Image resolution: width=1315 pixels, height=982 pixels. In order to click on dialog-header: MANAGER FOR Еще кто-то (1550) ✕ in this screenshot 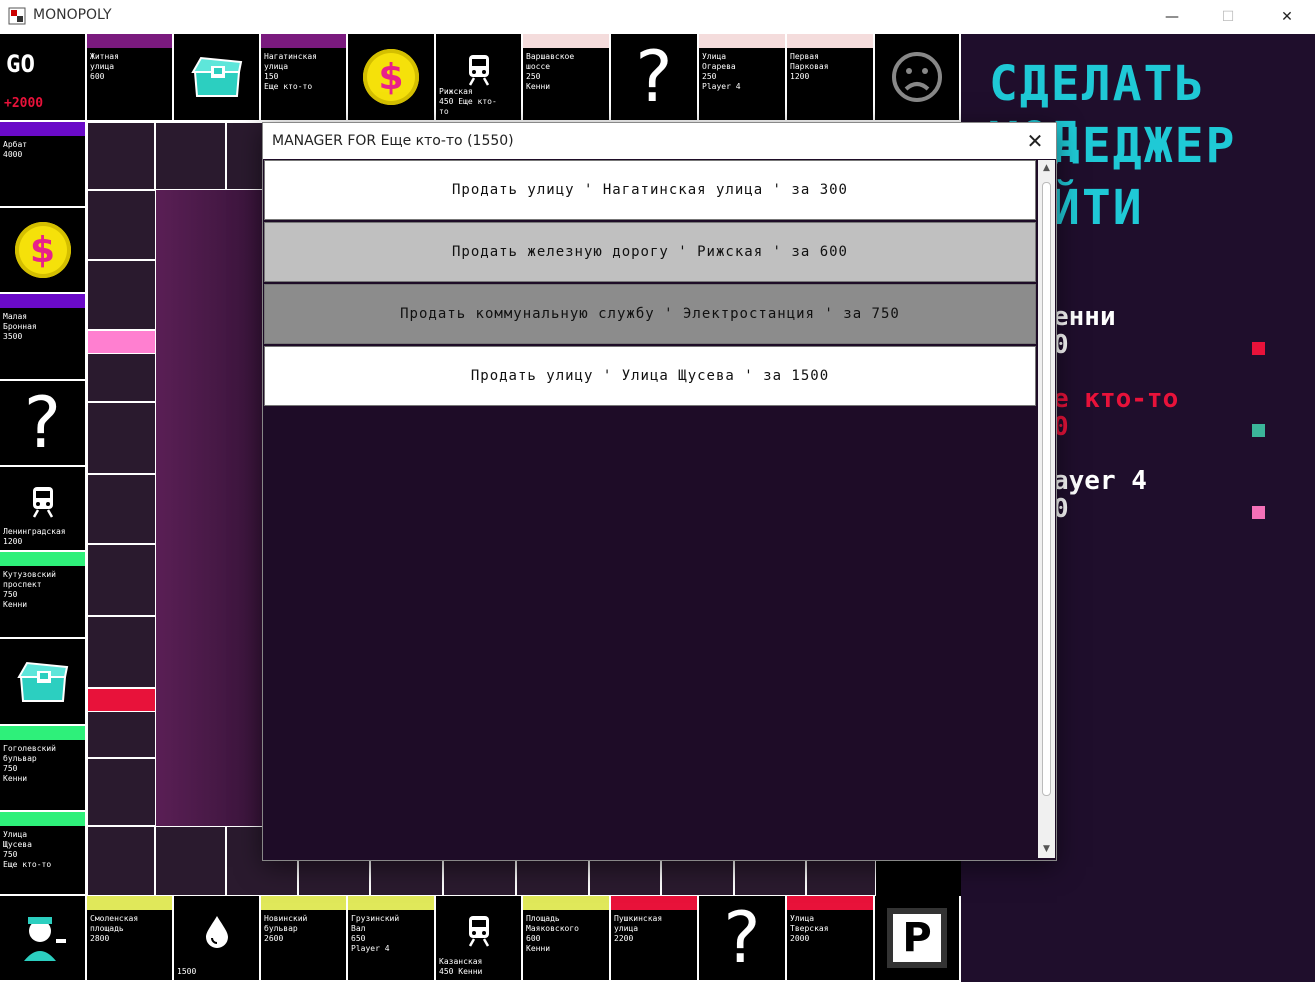, I will do `click(659, 141)`.